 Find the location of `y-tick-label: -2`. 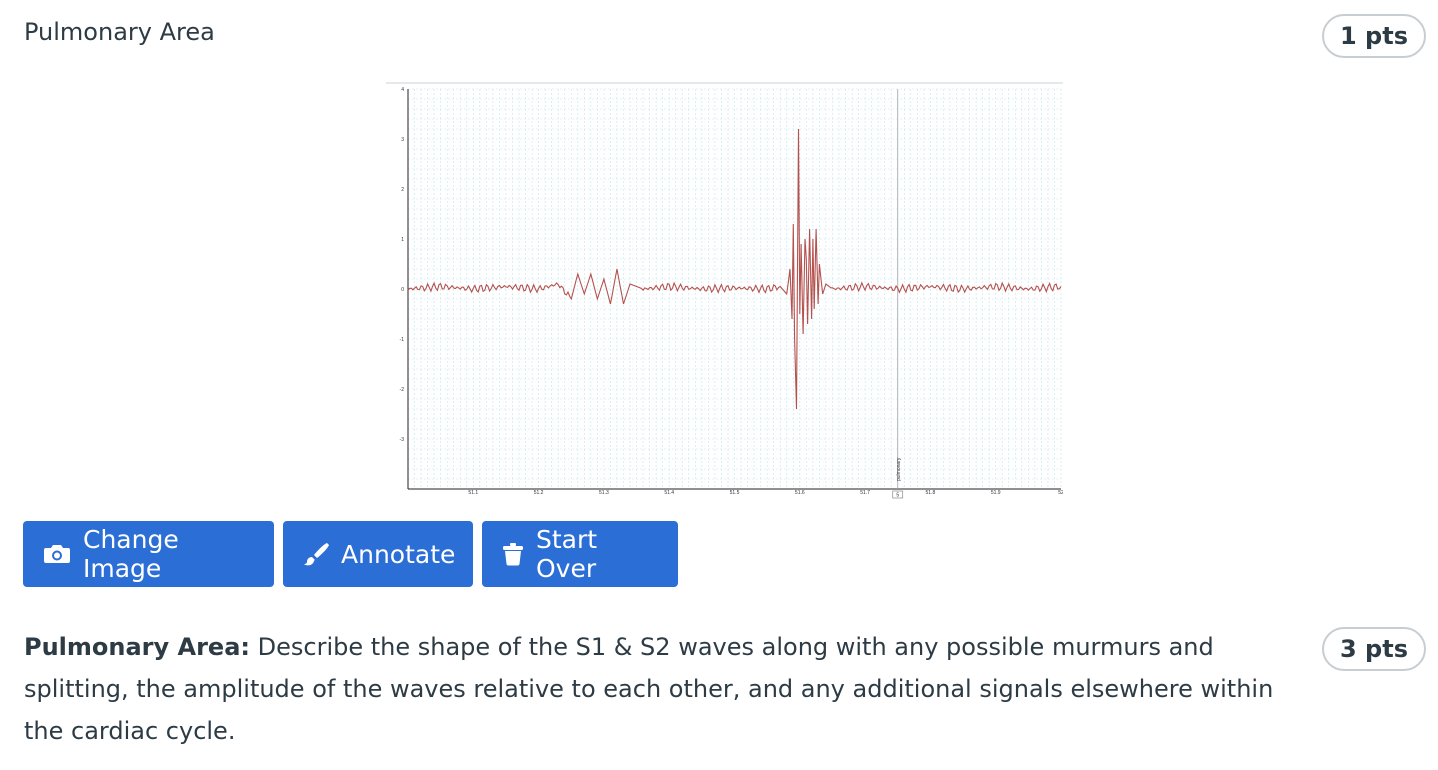

y-tick-label: -2 is located at coordinates (402, 390).